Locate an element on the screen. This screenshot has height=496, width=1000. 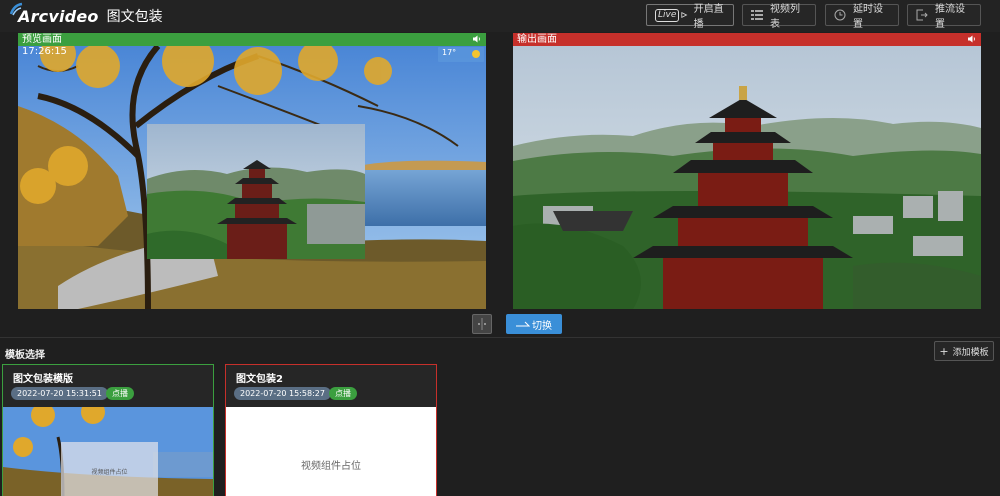
delay-settings-label: 延时设置 is located at coordinates (867, 17).